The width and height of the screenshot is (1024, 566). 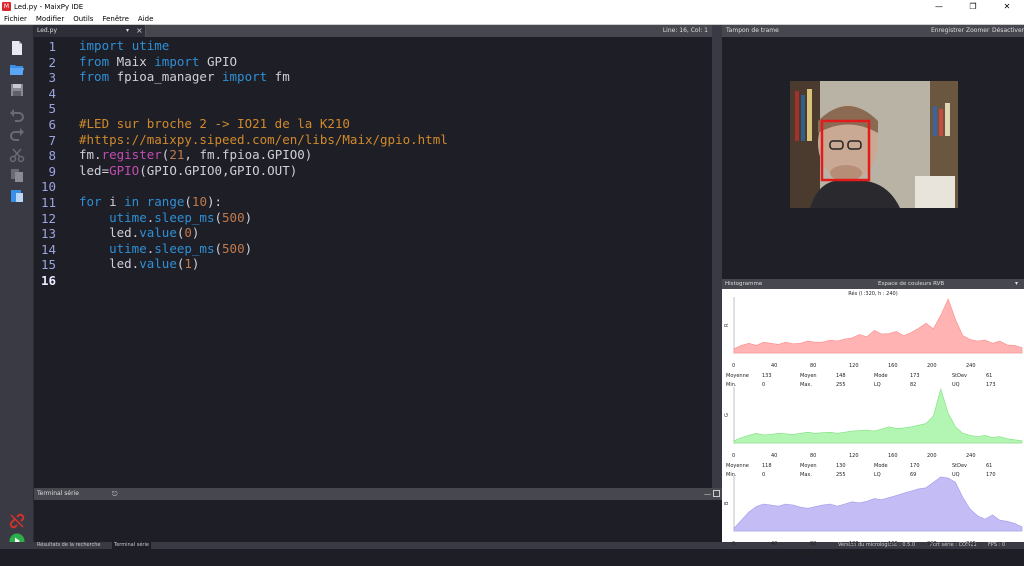 What do you see at coordinates (69, 545) in the screenshot?
I see `tab-search-results: Résultats de la recherche` at bounding box center [69, 545].